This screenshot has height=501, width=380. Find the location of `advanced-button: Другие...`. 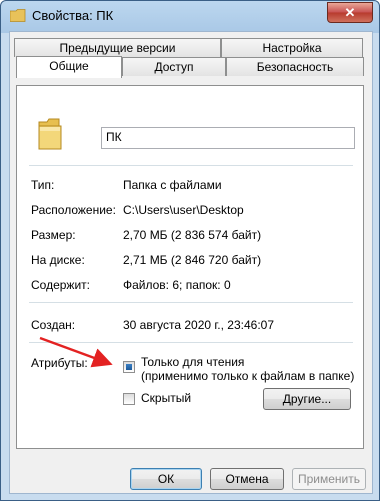

advanced-button: Другие... is located at coordinates (307, 399).